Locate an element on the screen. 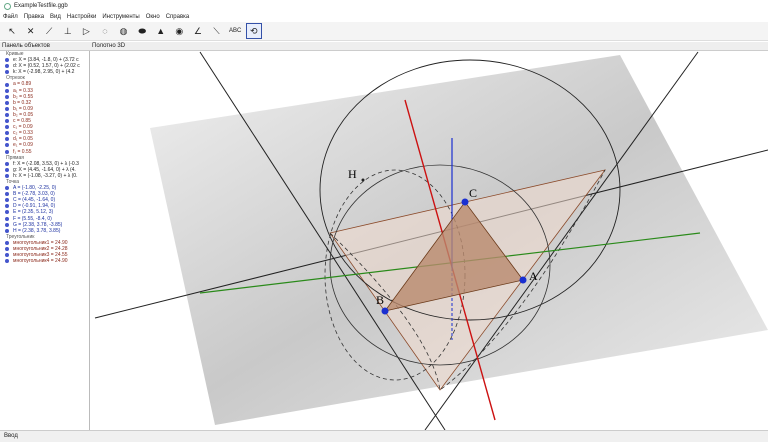 This screenshot has height=442, width=768. algebra-item-text: h: X = (-1.08, -3.27, 0) + λ (0. is located at coordinates (45, 175).